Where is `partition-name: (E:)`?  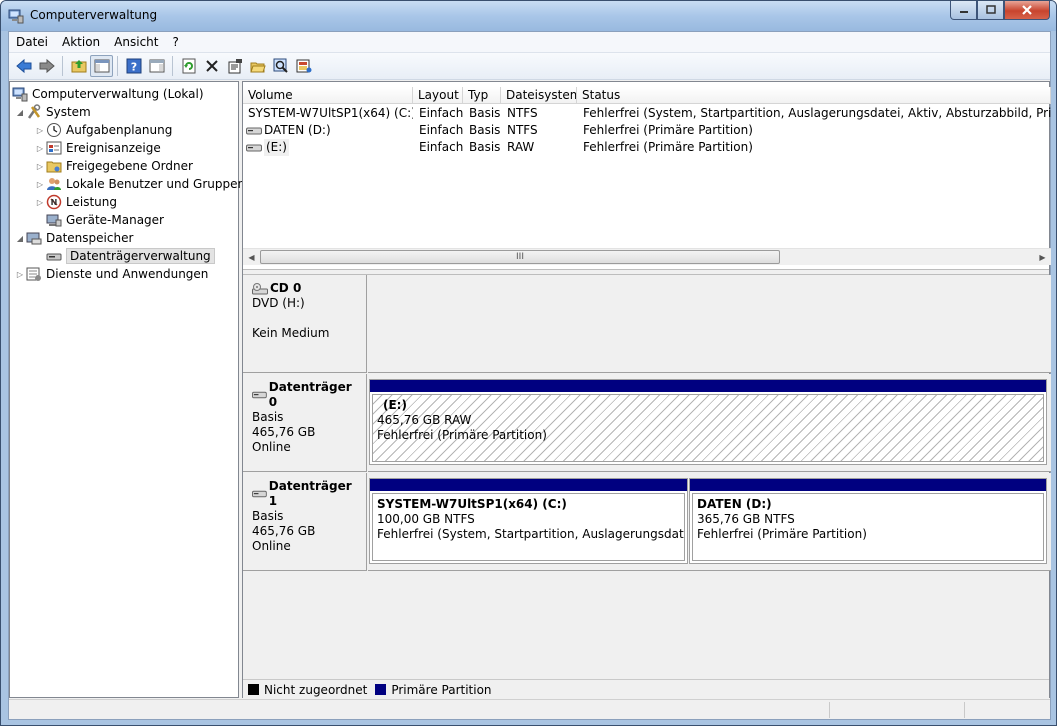
partition-name: (E:) is located at coordinates (395, 405).